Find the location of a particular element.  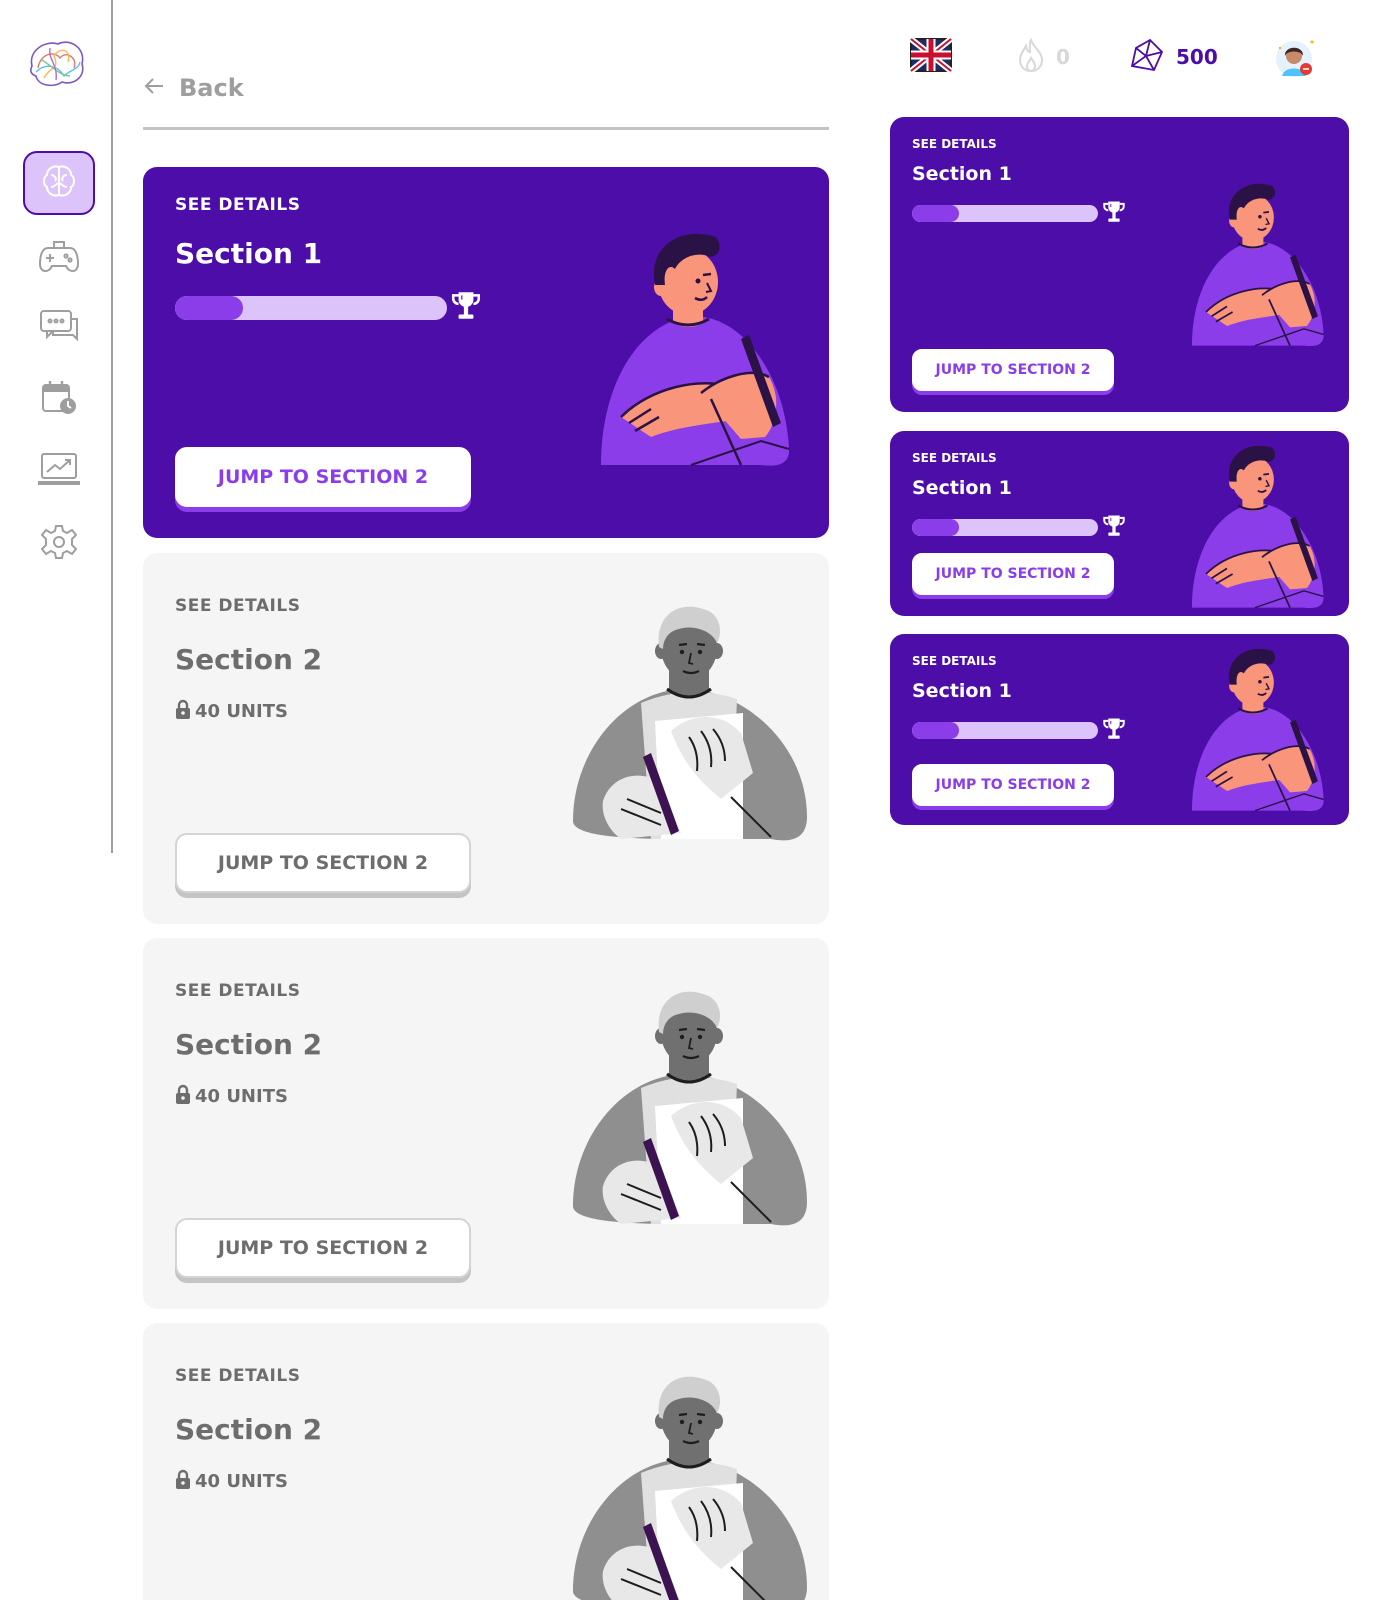

gem-count: 500 is located at coordinates (1197, 57).